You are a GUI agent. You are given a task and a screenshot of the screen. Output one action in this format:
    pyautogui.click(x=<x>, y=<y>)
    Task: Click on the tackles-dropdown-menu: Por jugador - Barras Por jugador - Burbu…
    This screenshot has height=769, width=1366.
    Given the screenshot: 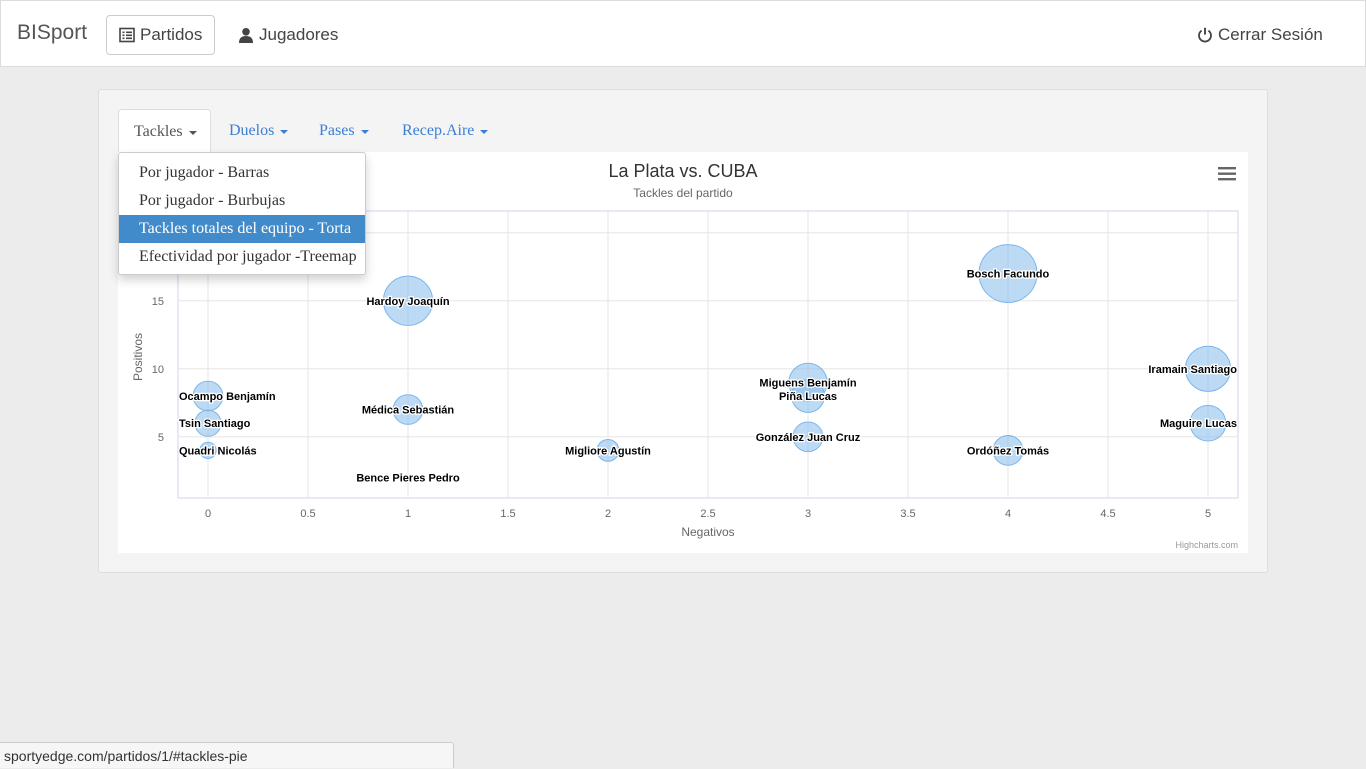 What is the action you would take?
    pyautogui.click(x=242, y=213)
    